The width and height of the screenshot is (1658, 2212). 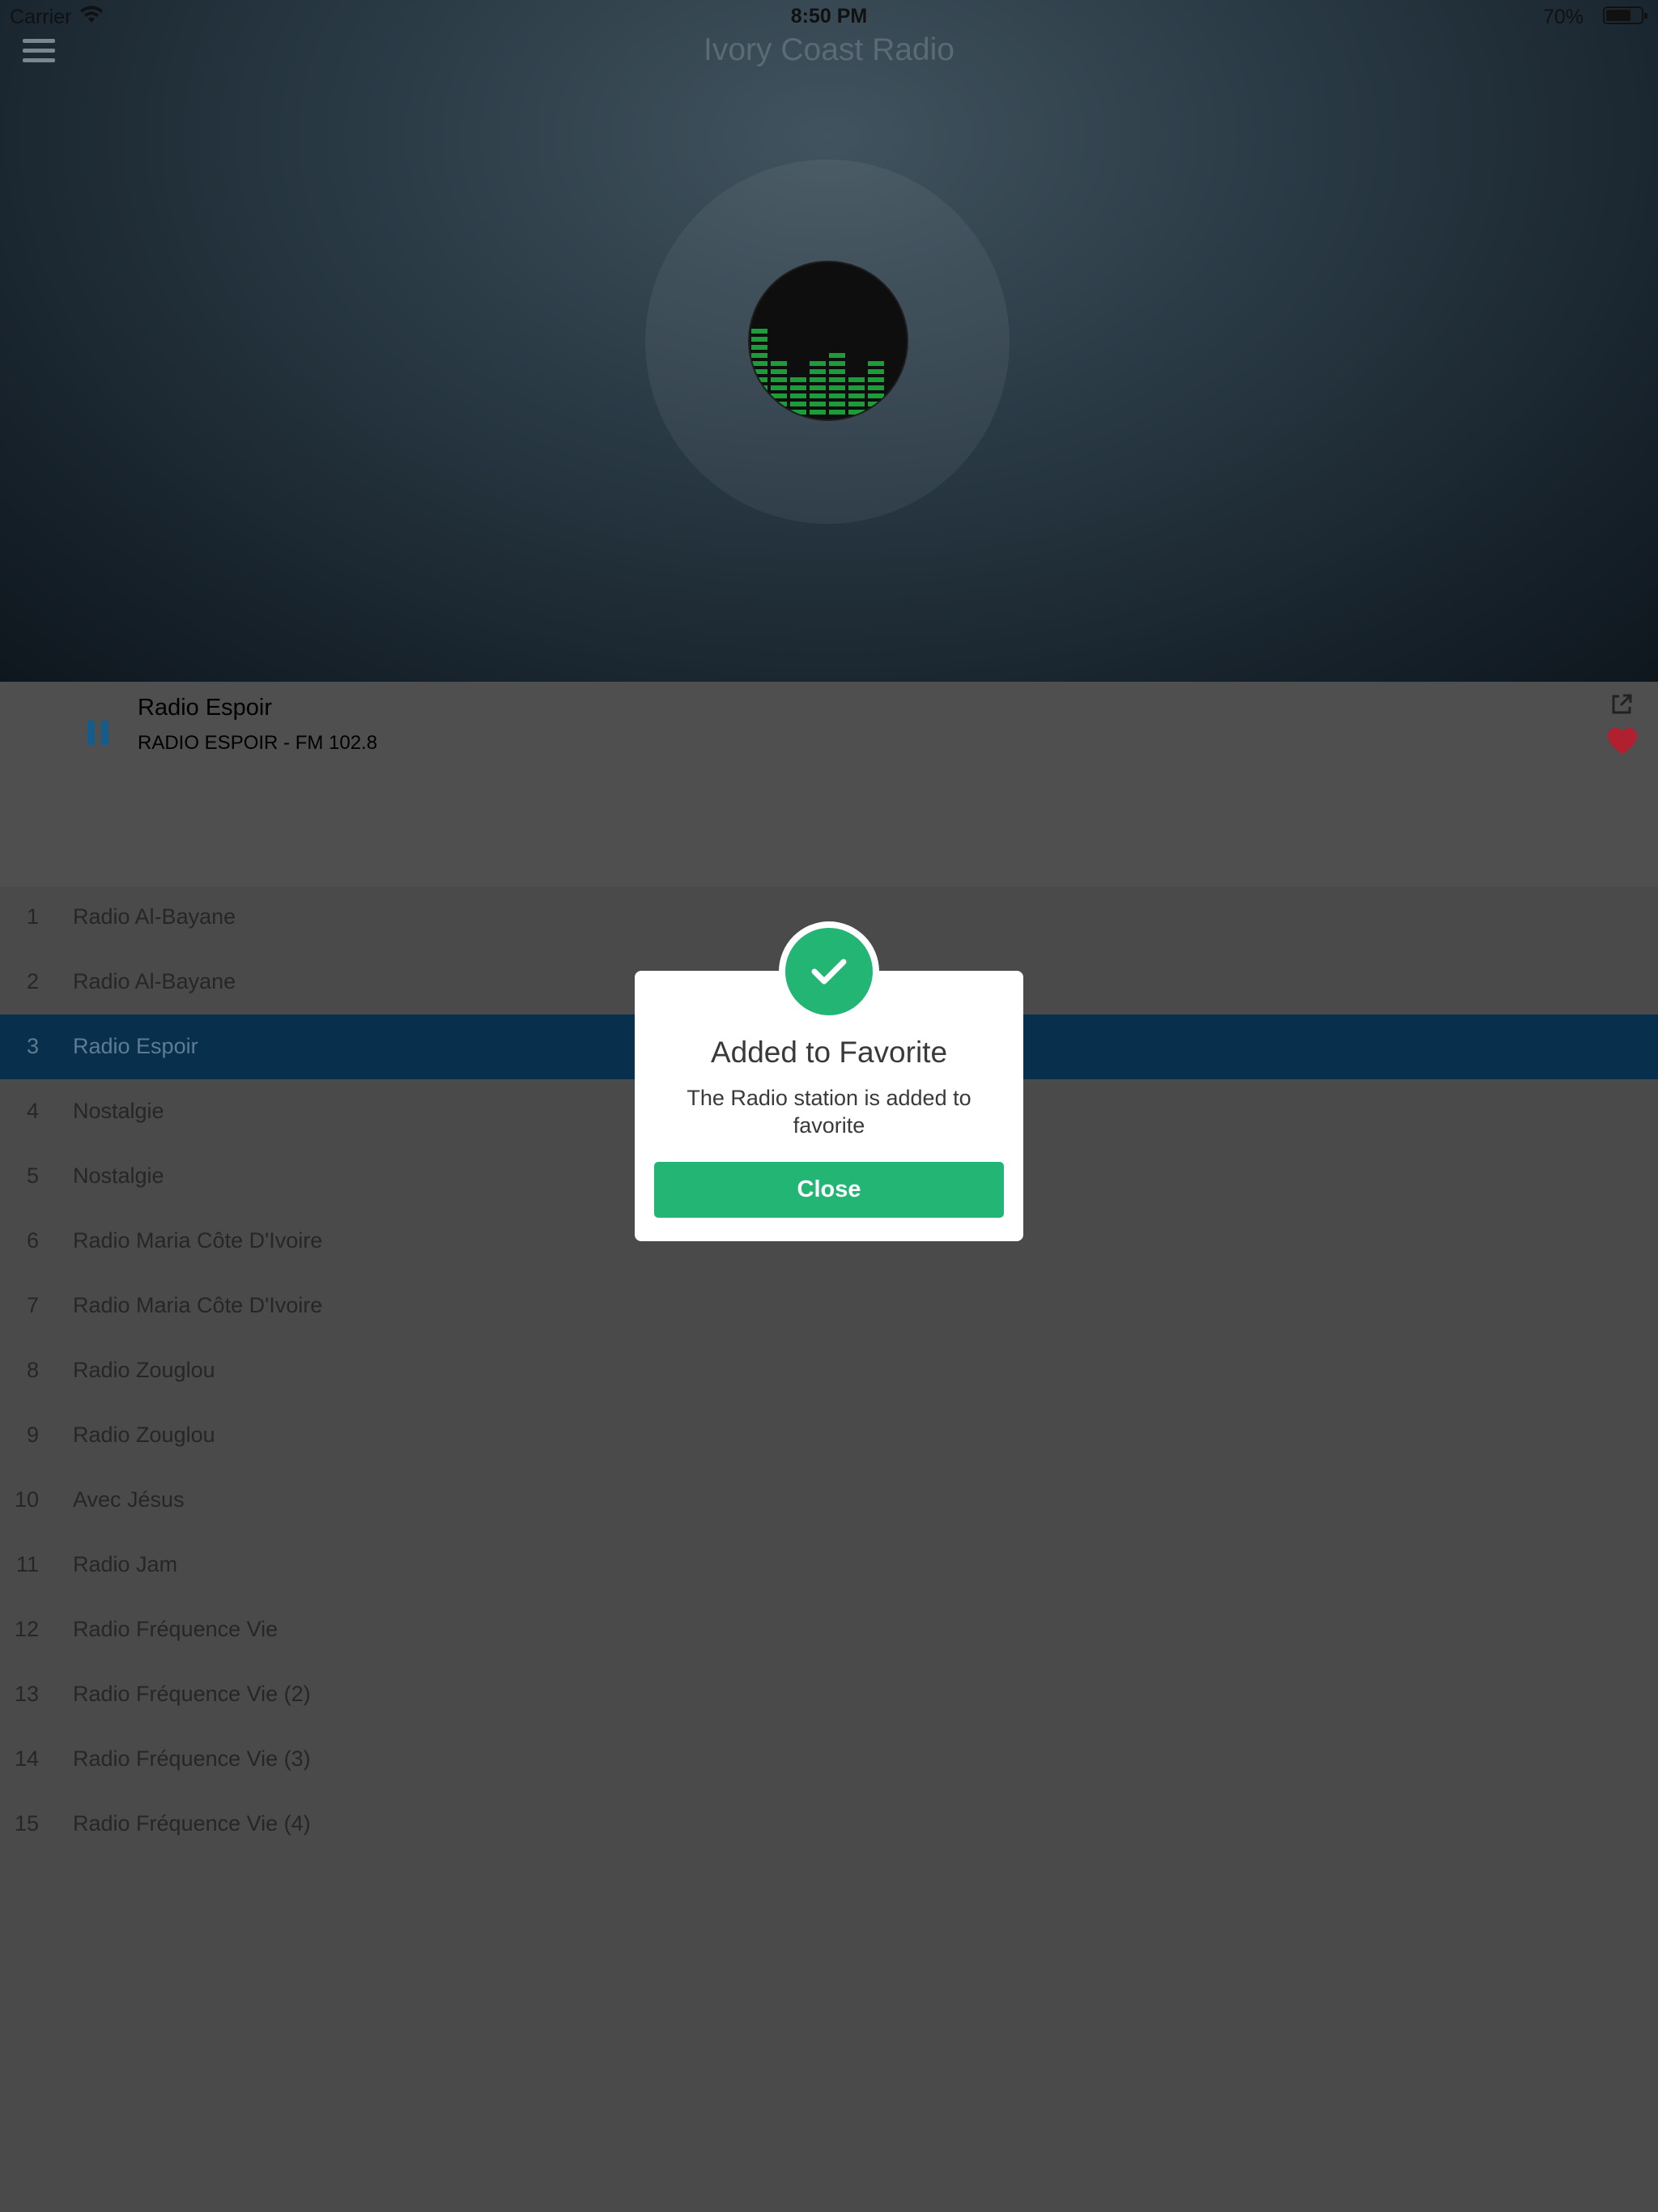 What do you see at coordinates (125, 1564) in the screenshot?
I see `station-name: Radio Jam` at bounding box center [125, 1564].